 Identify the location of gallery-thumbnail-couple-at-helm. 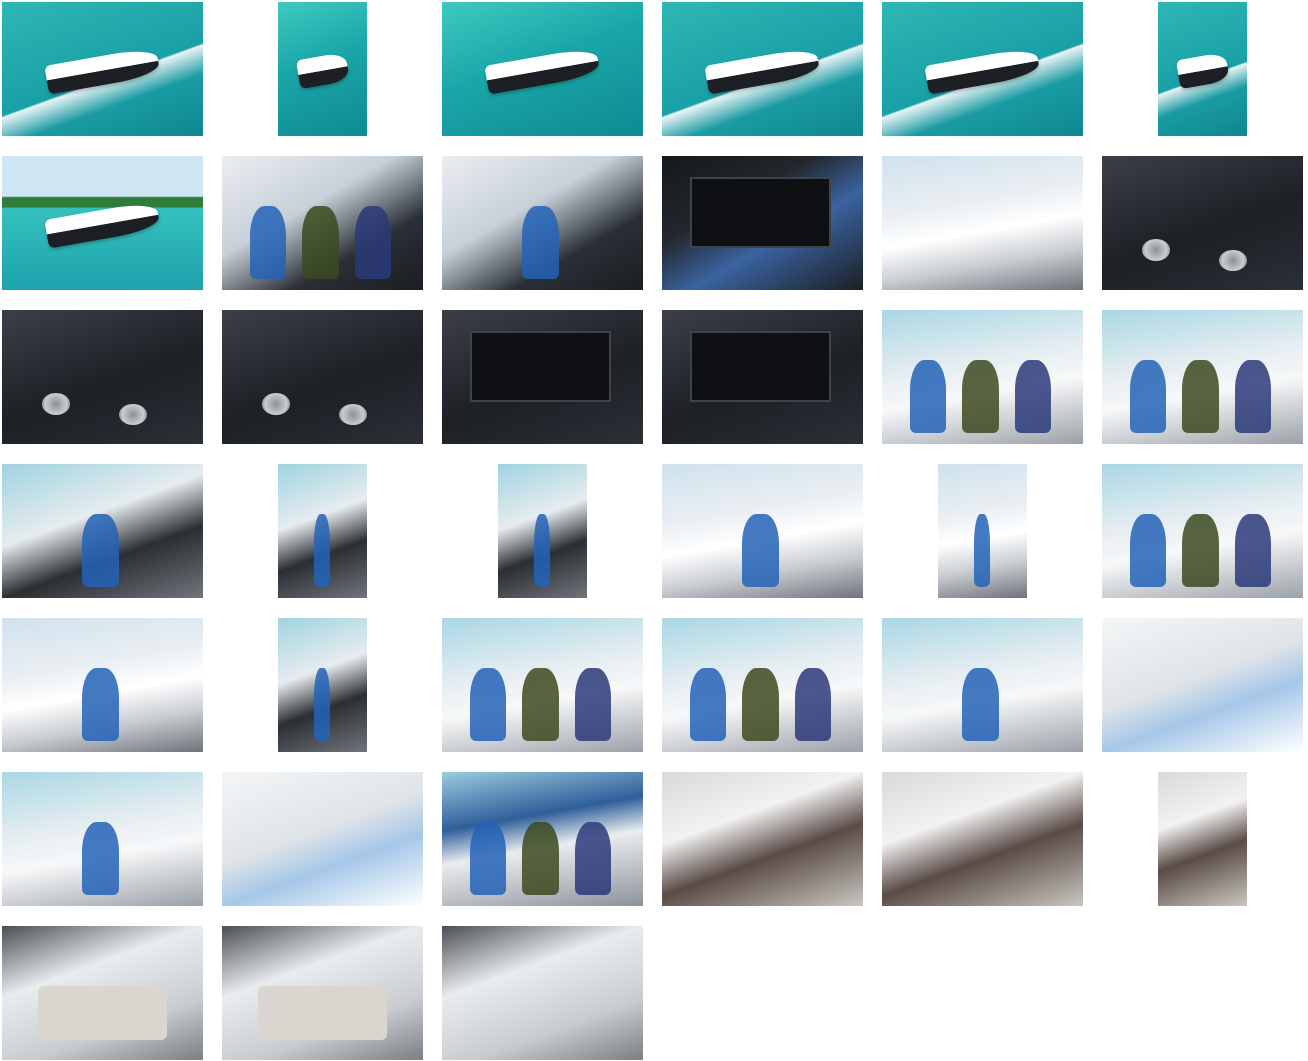
(322, 223).